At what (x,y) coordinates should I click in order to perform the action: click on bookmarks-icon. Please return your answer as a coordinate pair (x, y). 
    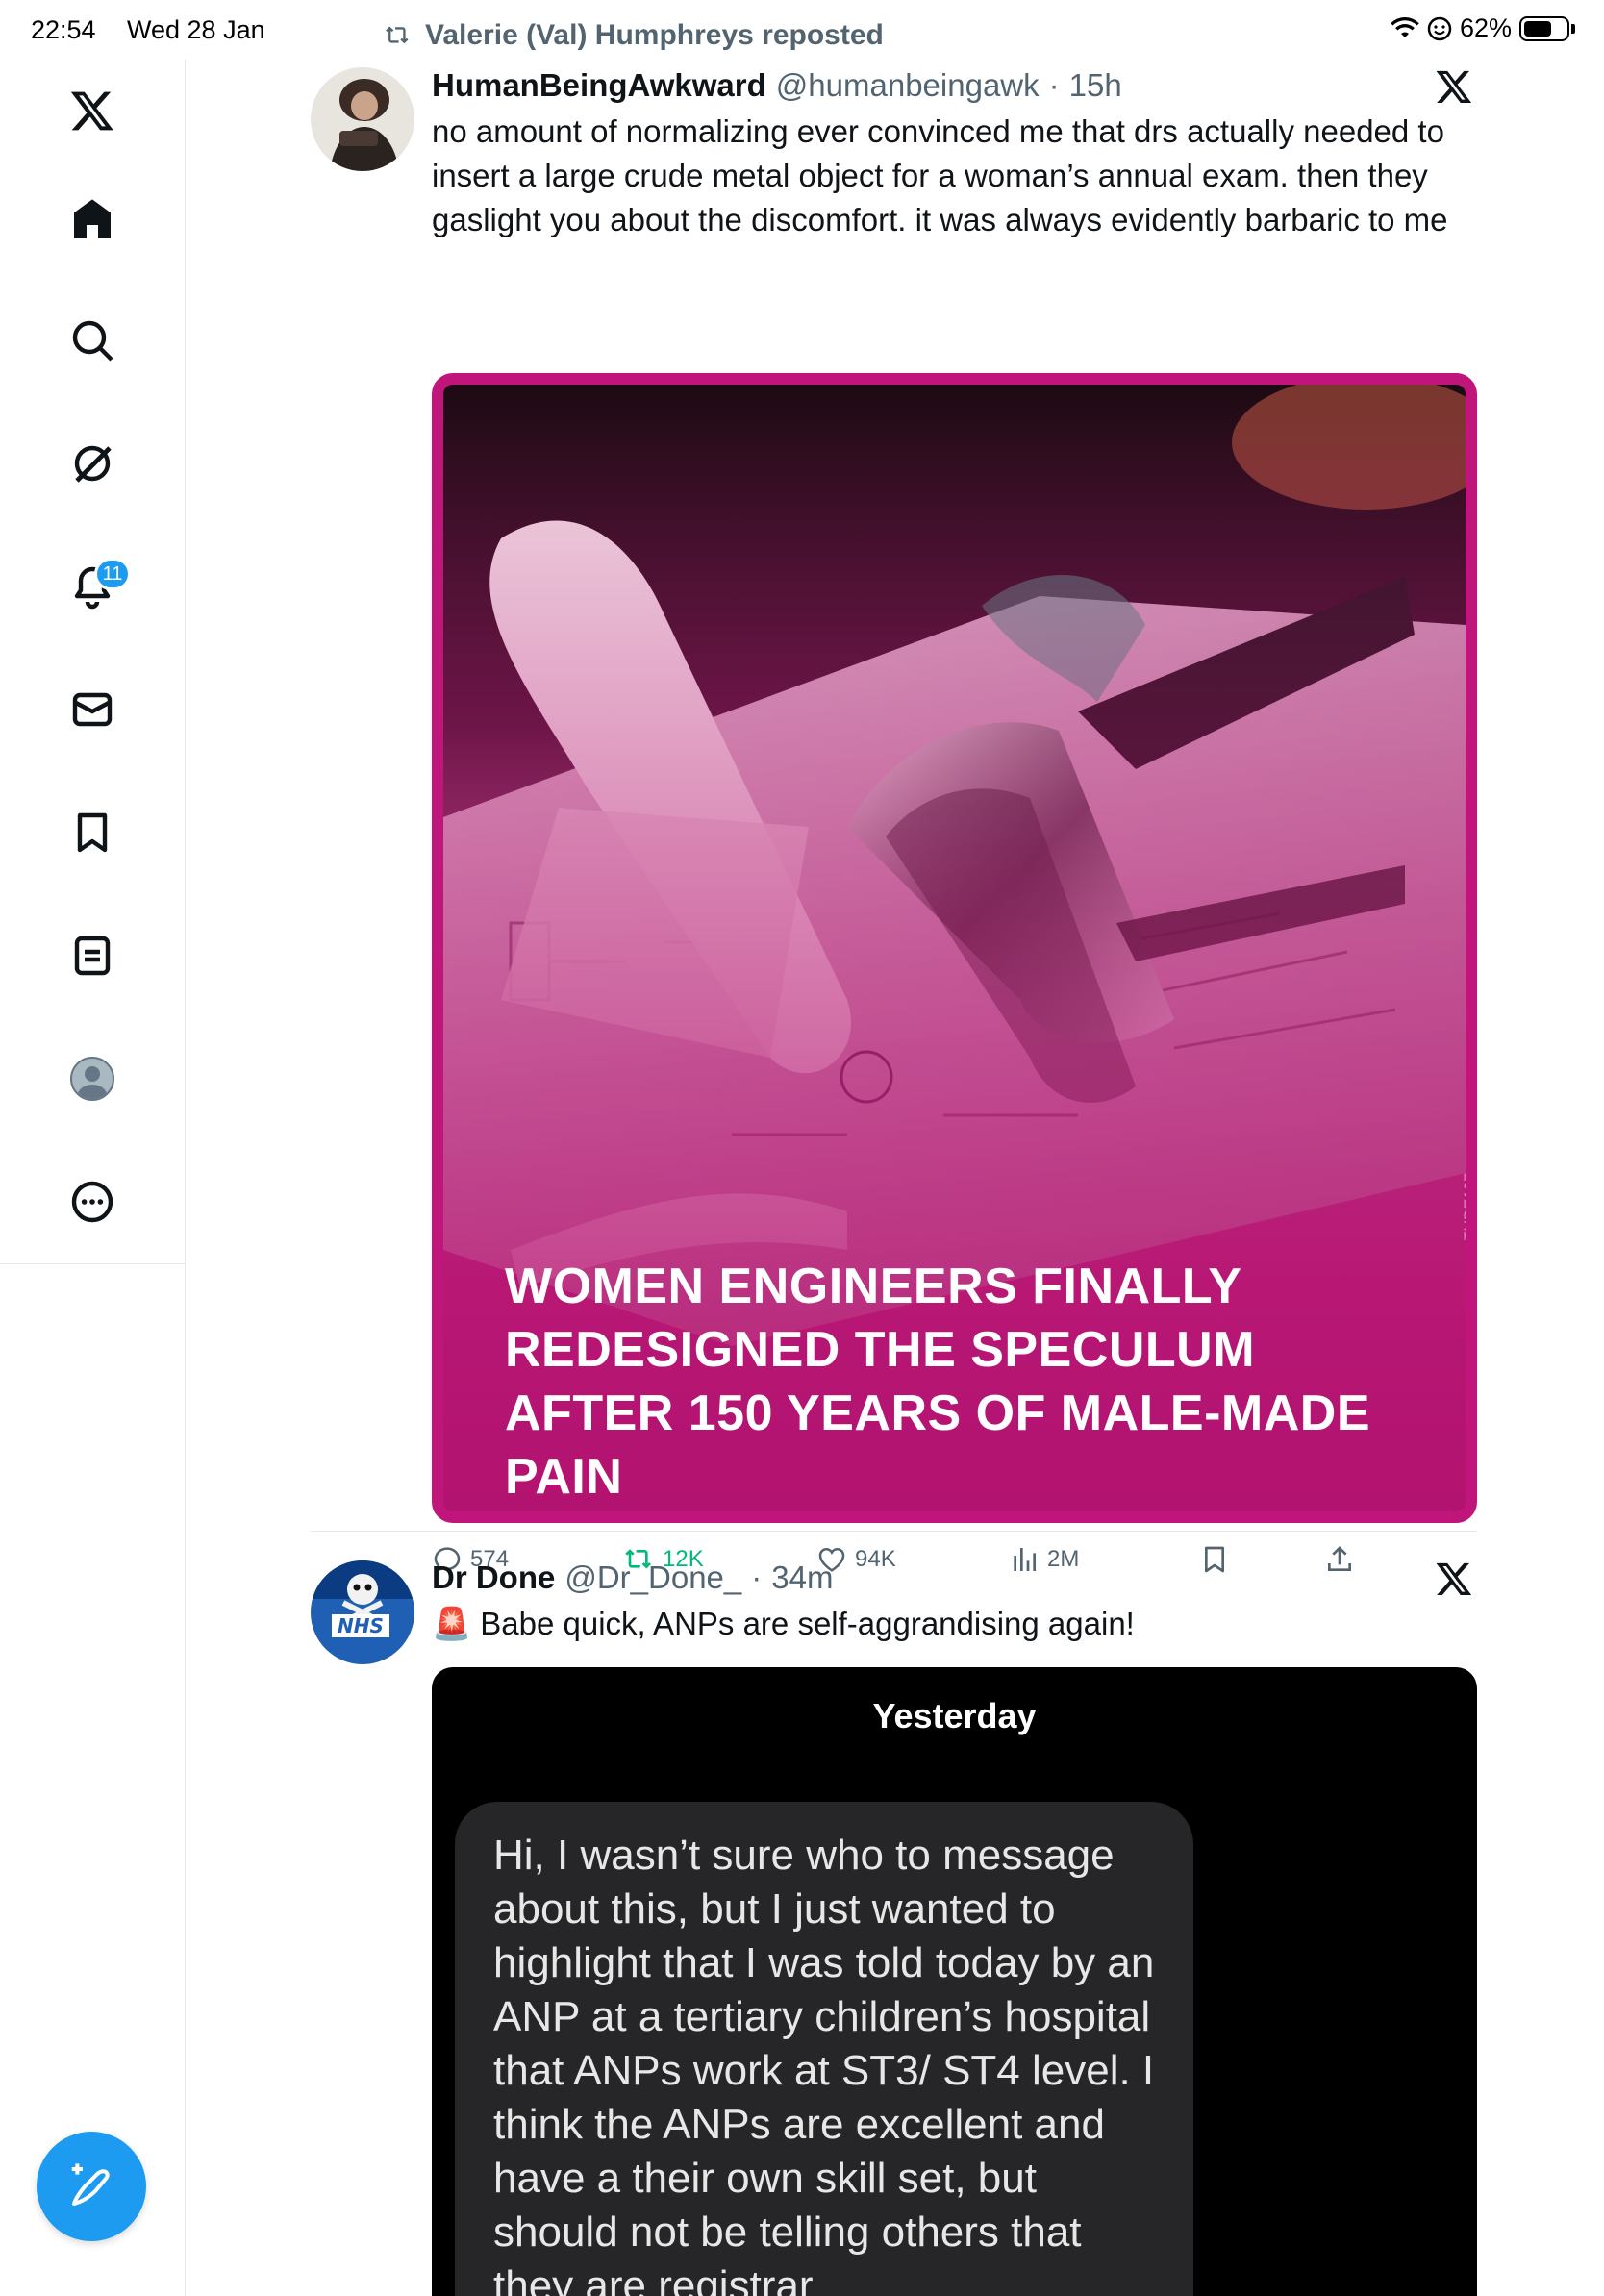
    Looking at the image, I should click on (92, 832).